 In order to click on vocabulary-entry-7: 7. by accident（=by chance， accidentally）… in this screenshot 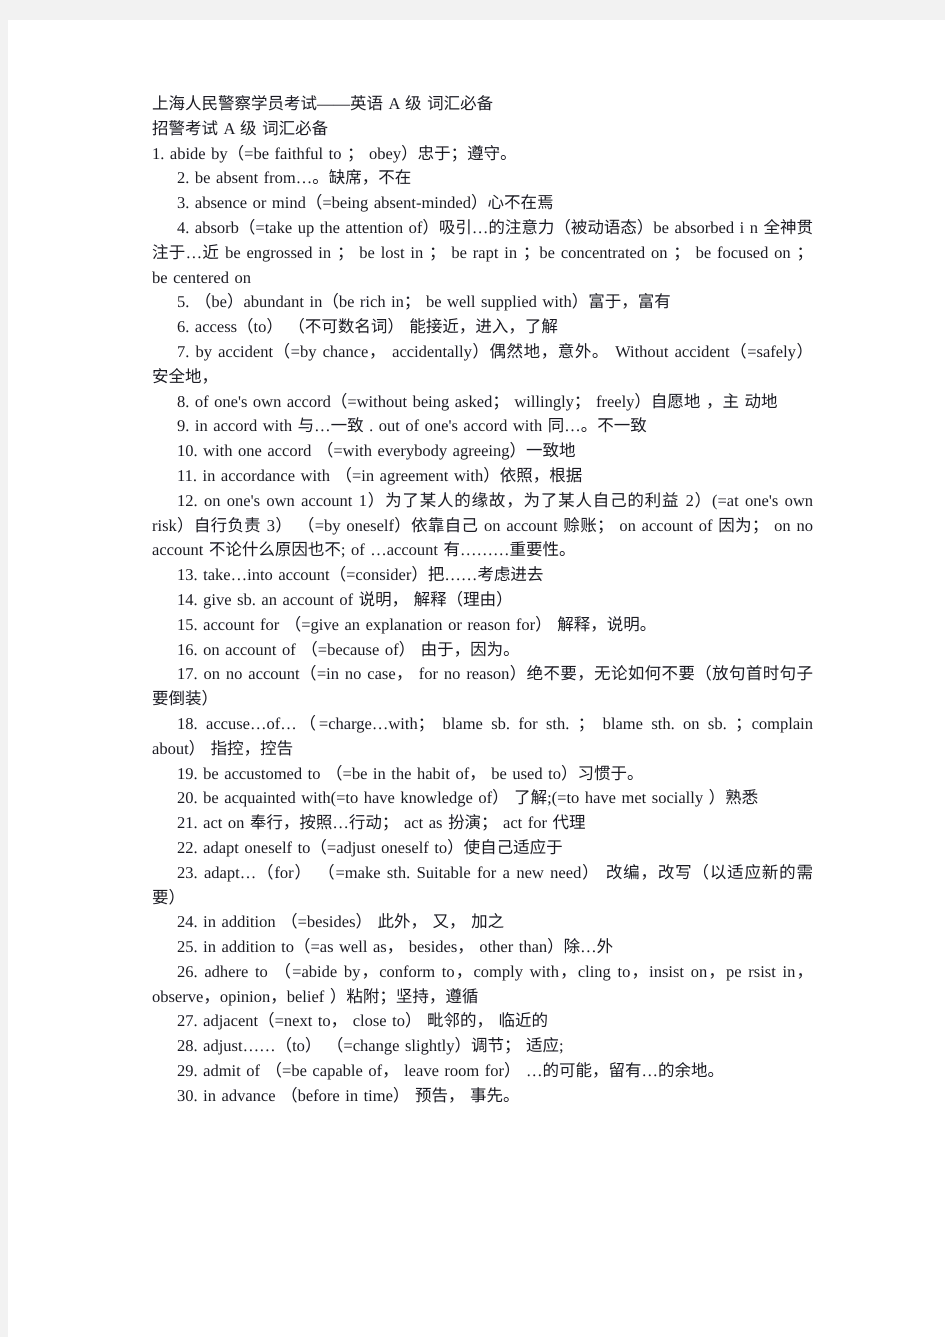, I will do `click(482, 363)`.